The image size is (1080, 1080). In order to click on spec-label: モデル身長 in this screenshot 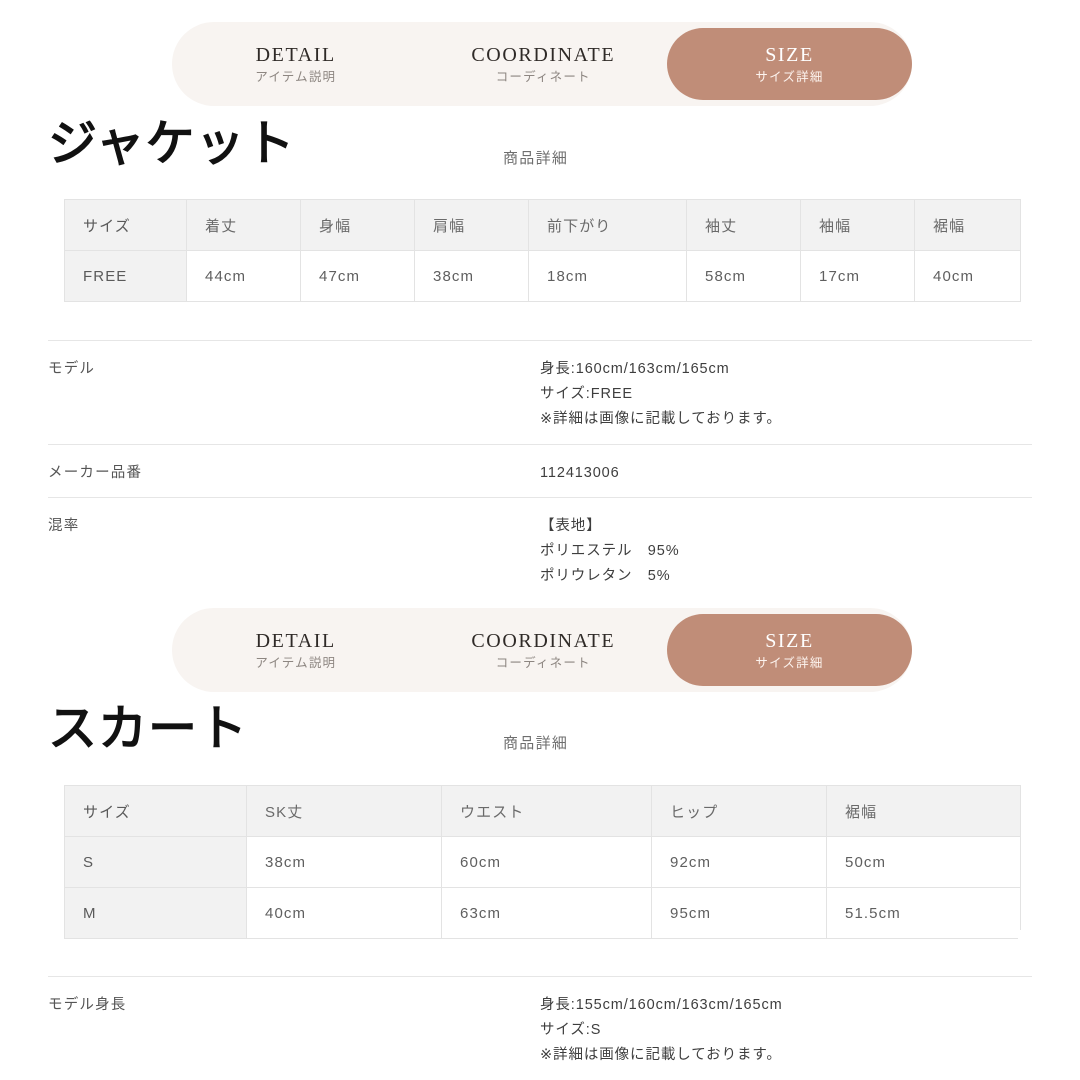, I will do `click(87, 1005)`.